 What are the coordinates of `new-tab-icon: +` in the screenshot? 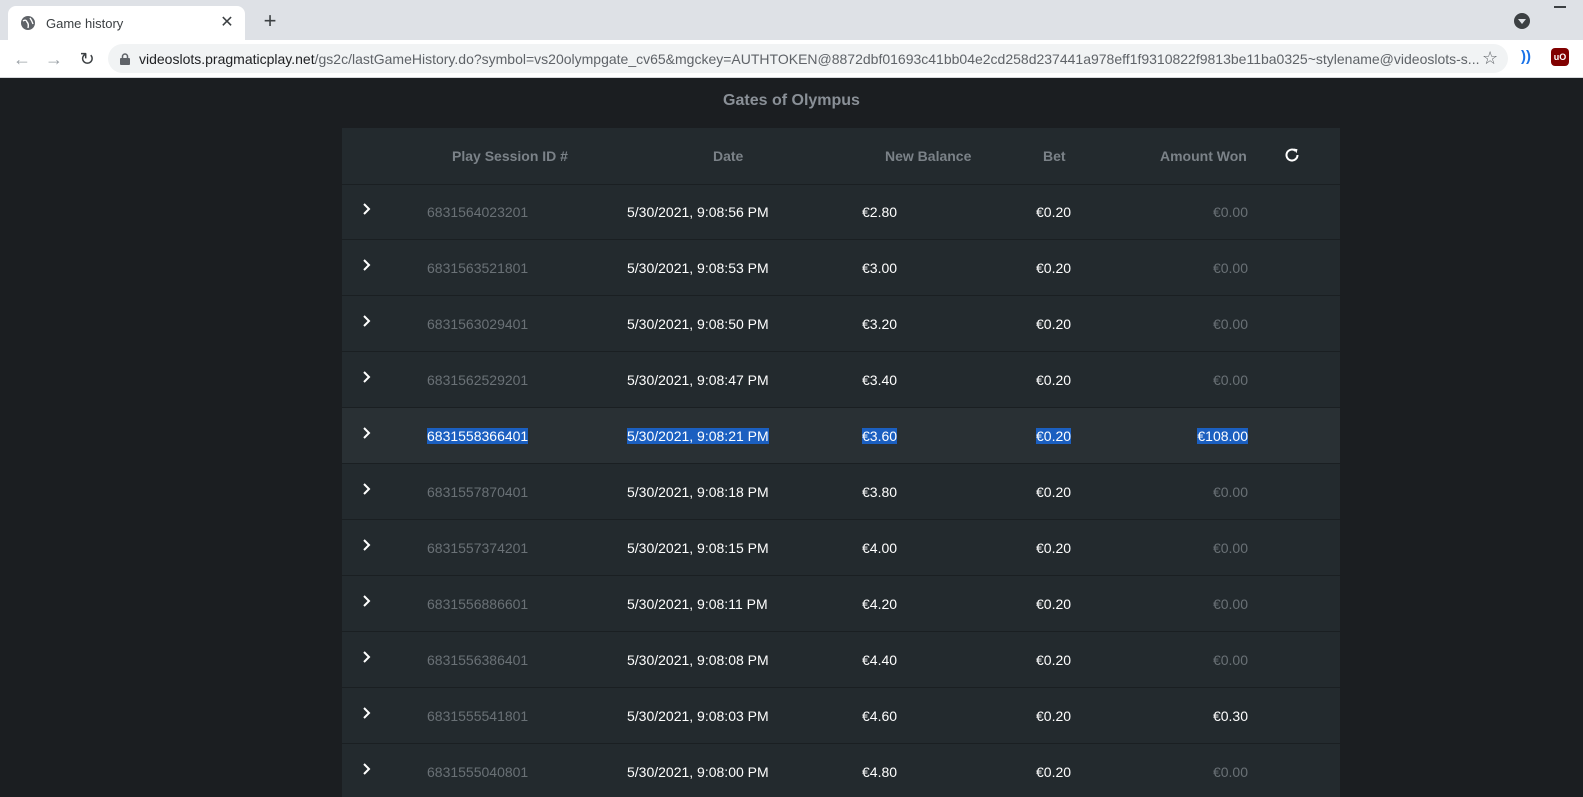 It's located at (270, 21).